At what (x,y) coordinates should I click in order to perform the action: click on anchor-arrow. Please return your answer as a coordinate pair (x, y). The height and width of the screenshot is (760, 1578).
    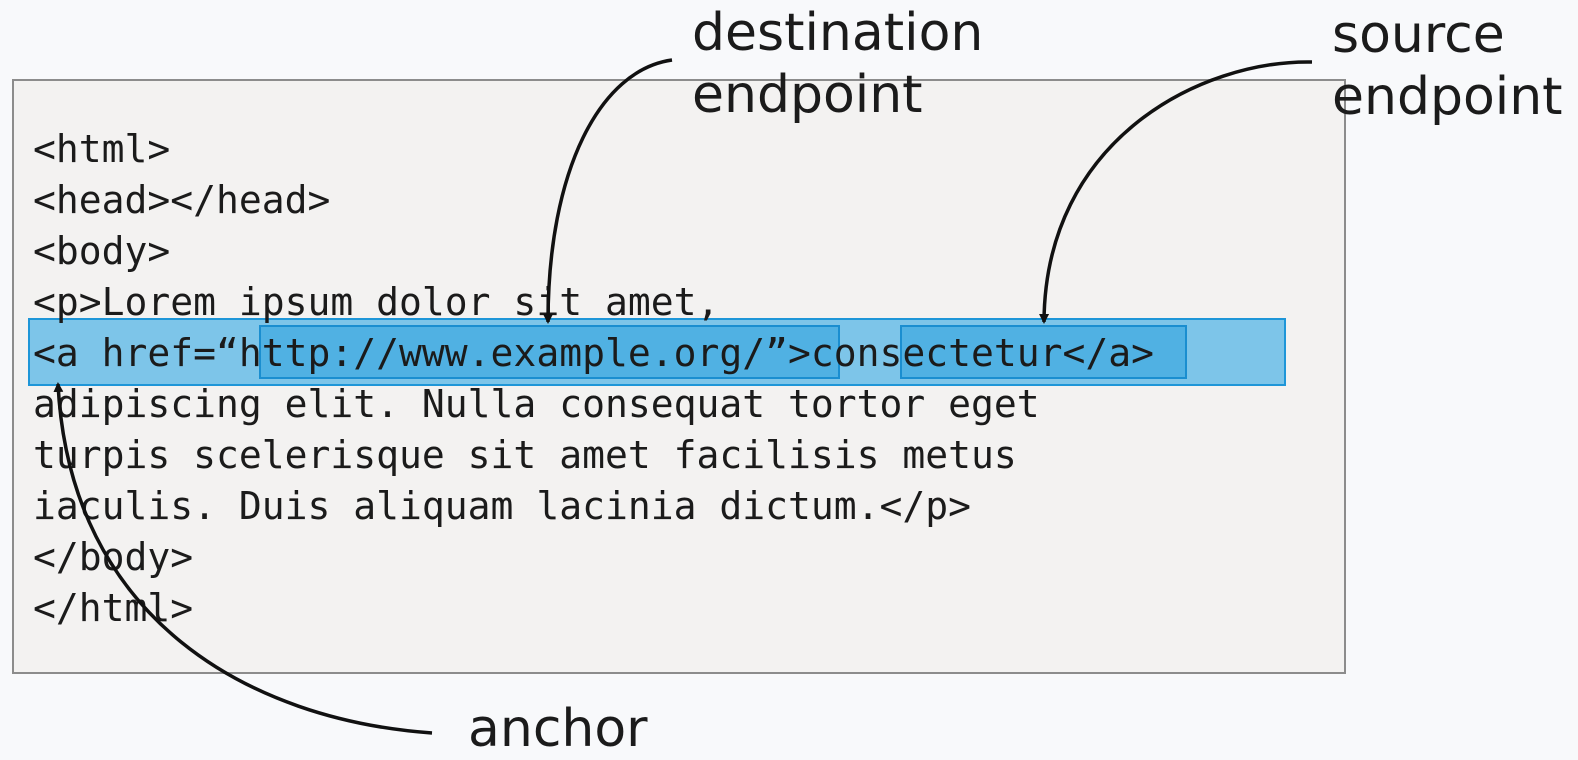
    Looking at the image, I should click on (243, 558).